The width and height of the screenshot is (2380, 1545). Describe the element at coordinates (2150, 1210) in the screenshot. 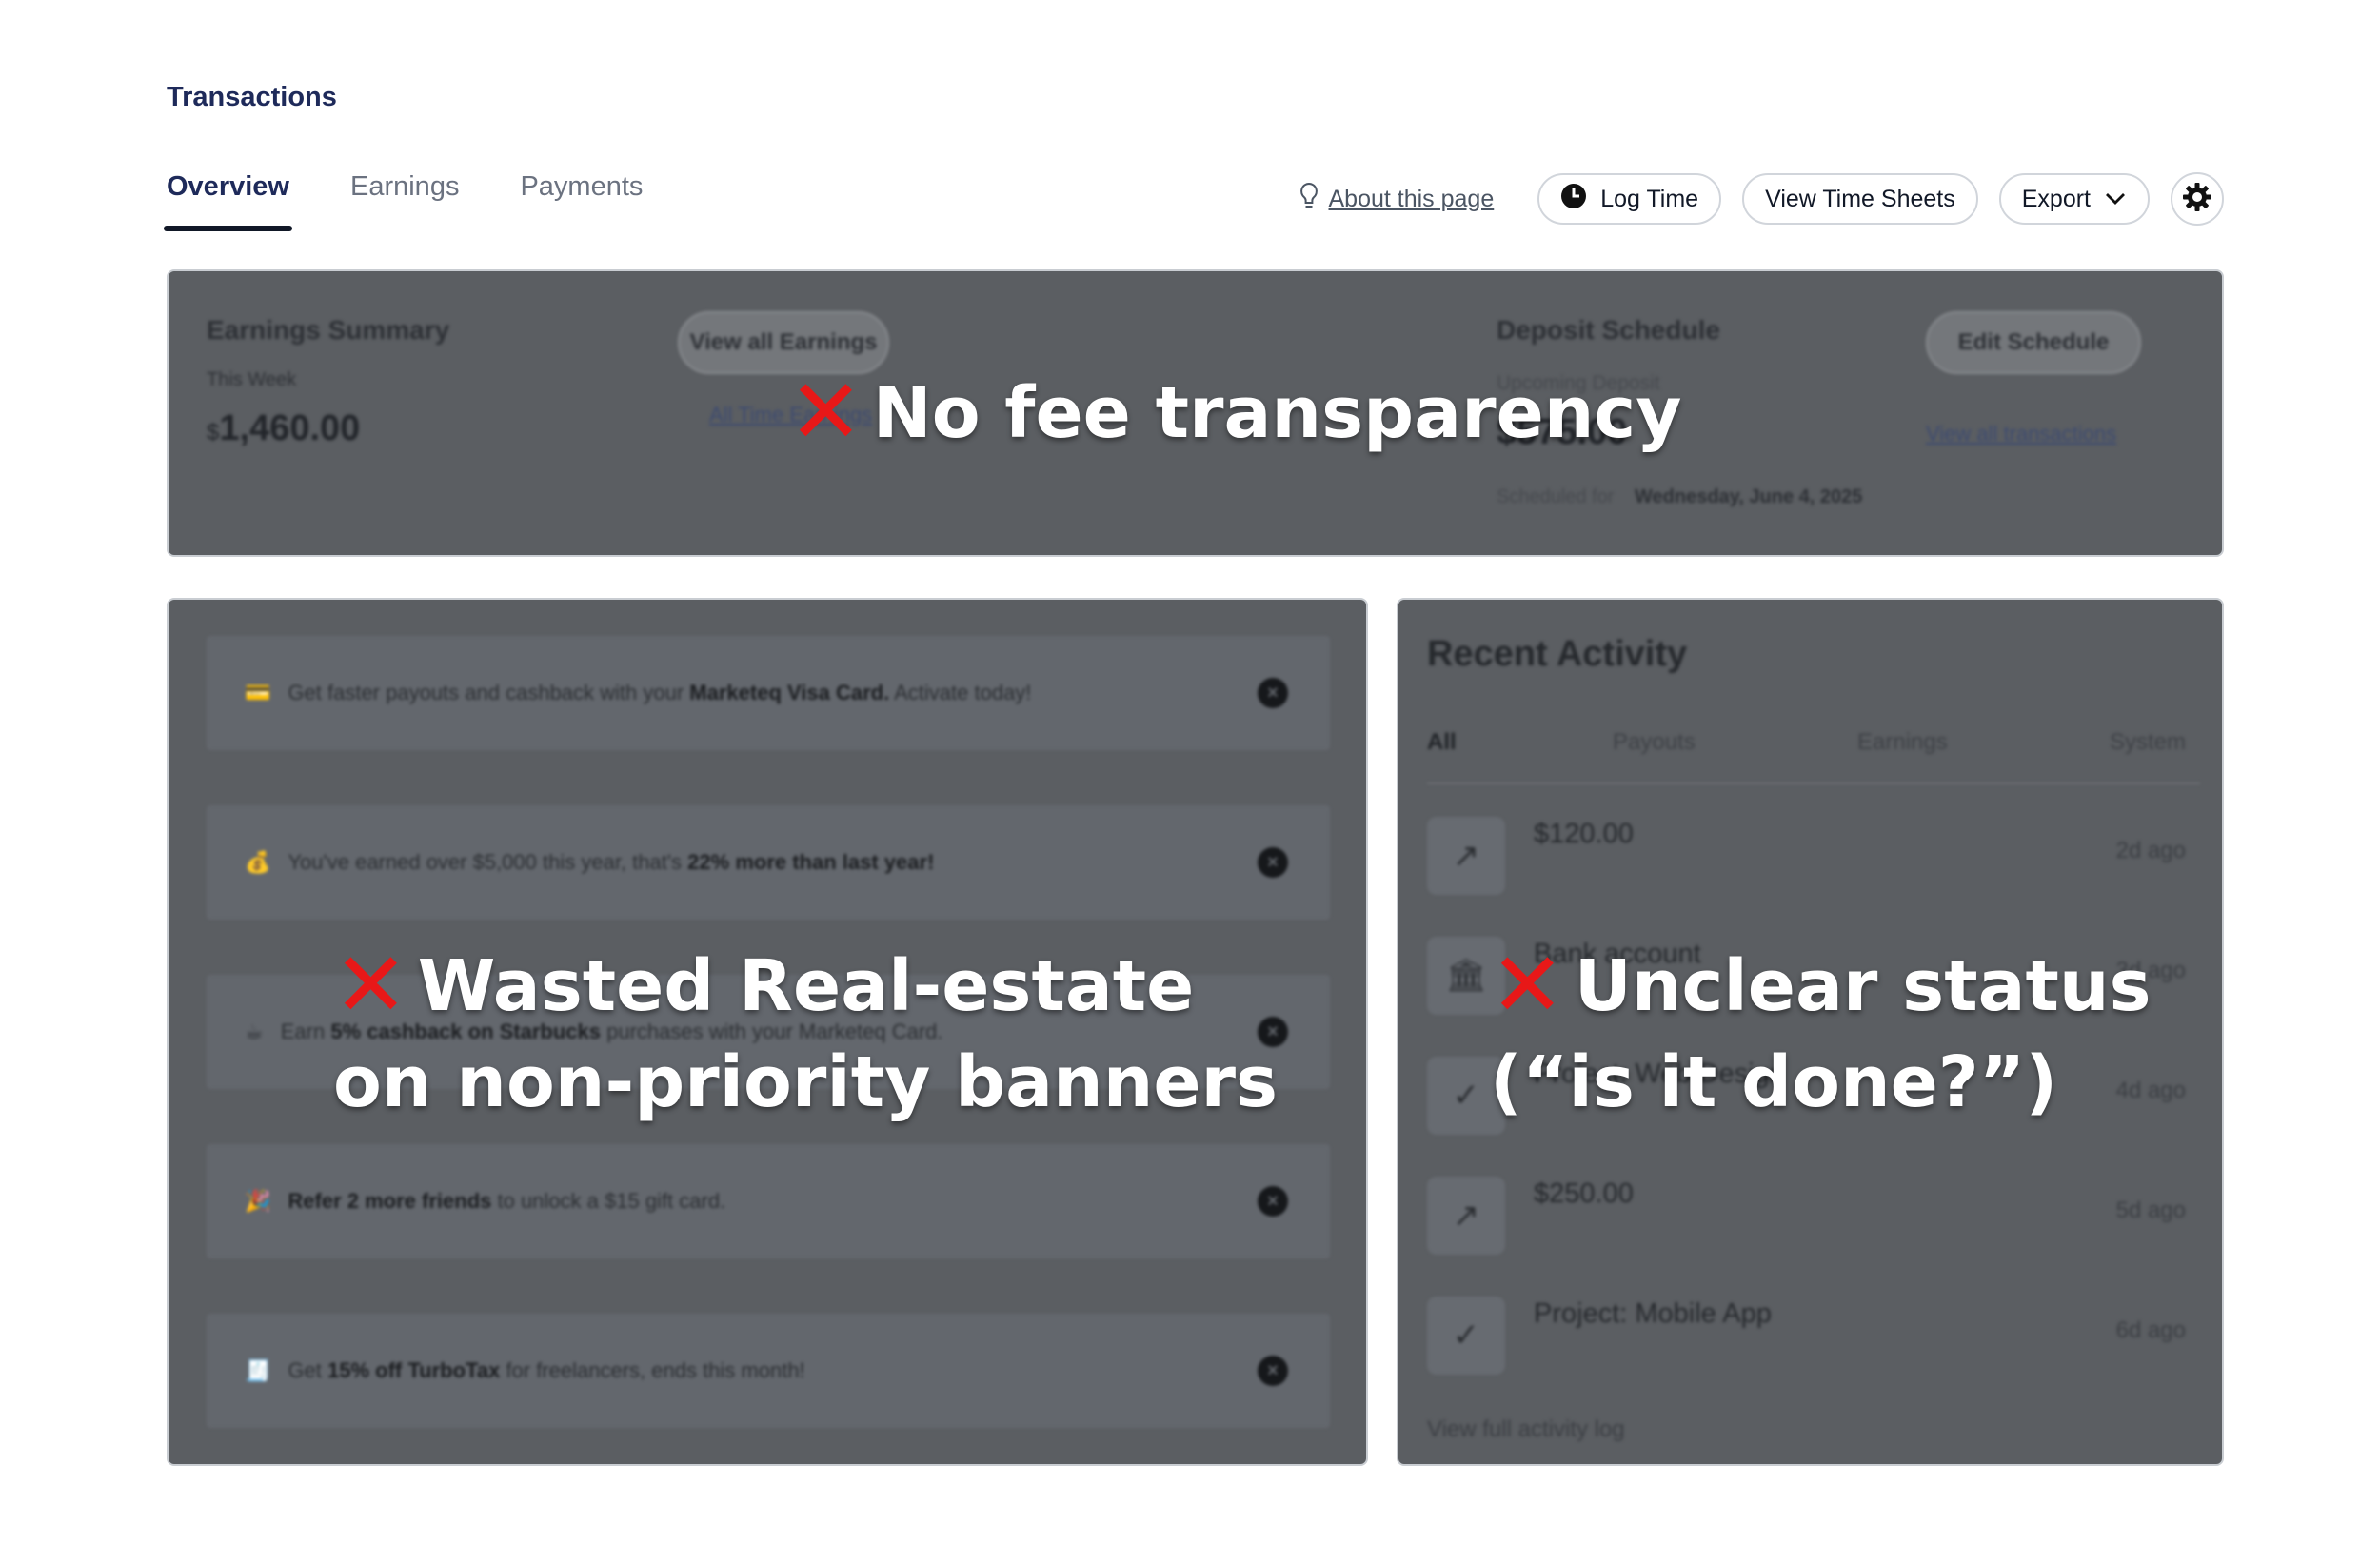

I see `activity-item-time: 5d ago` at that location.